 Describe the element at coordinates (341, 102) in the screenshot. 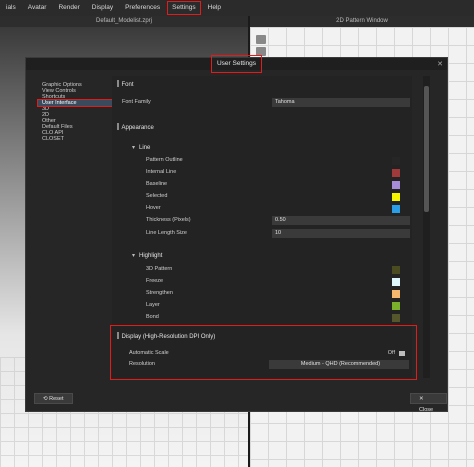

I see `font-family-select: Tahoma` at that location.